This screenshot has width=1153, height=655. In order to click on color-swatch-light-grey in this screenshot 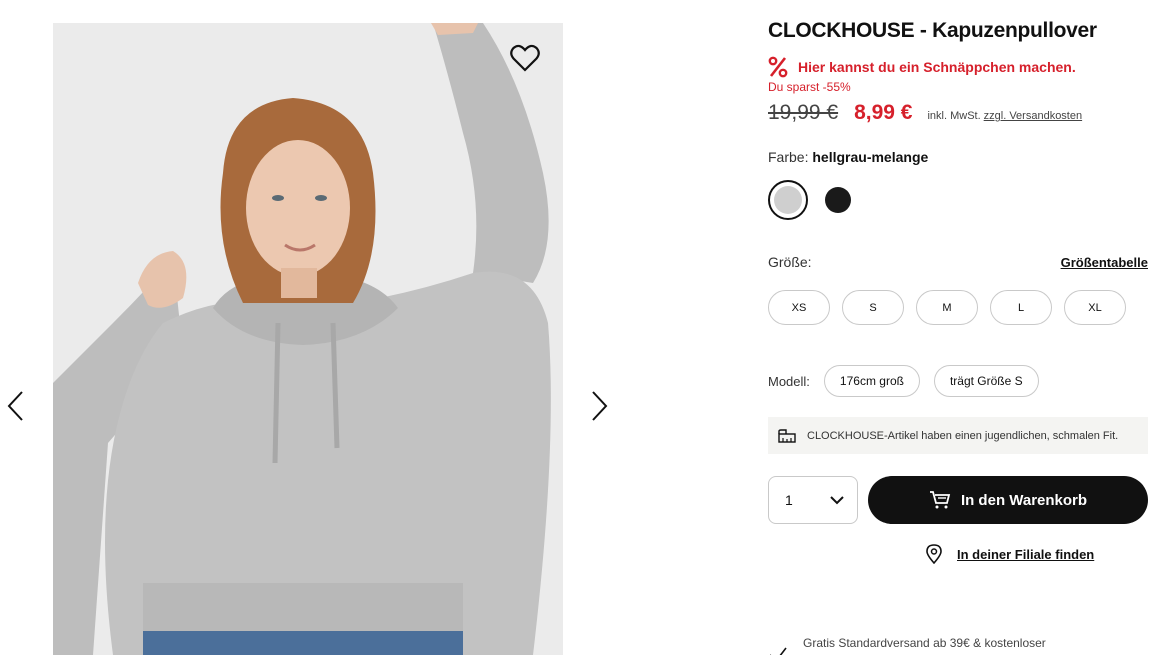, I will do `click(788, 200)`.